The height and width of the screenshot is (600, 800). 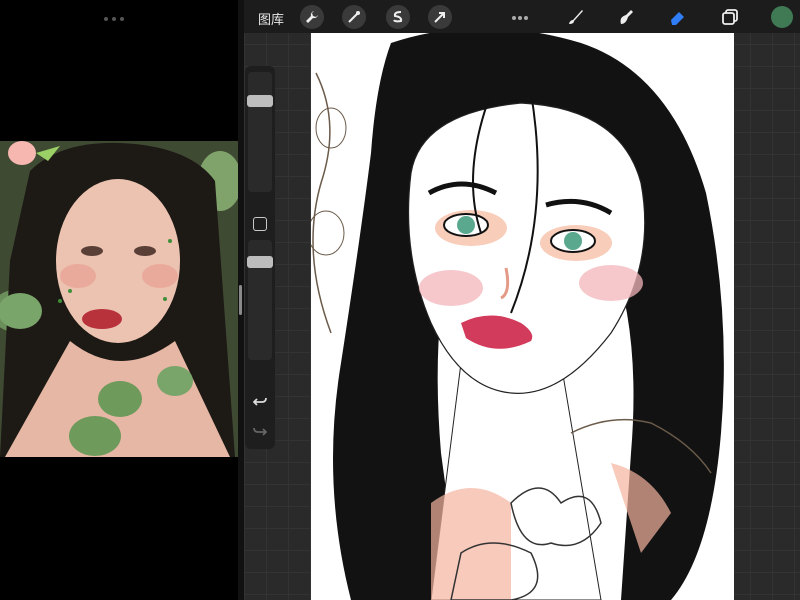 I want to click on square-modify-icon, so click(x=260, y=224).